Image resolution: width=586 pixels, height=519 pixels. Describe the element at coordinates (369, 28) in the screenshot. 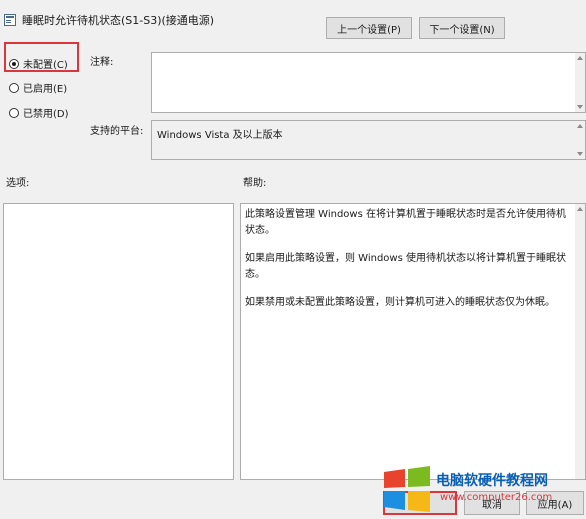

I see `prev-setting-button: 上一个设置(P)` at that location.